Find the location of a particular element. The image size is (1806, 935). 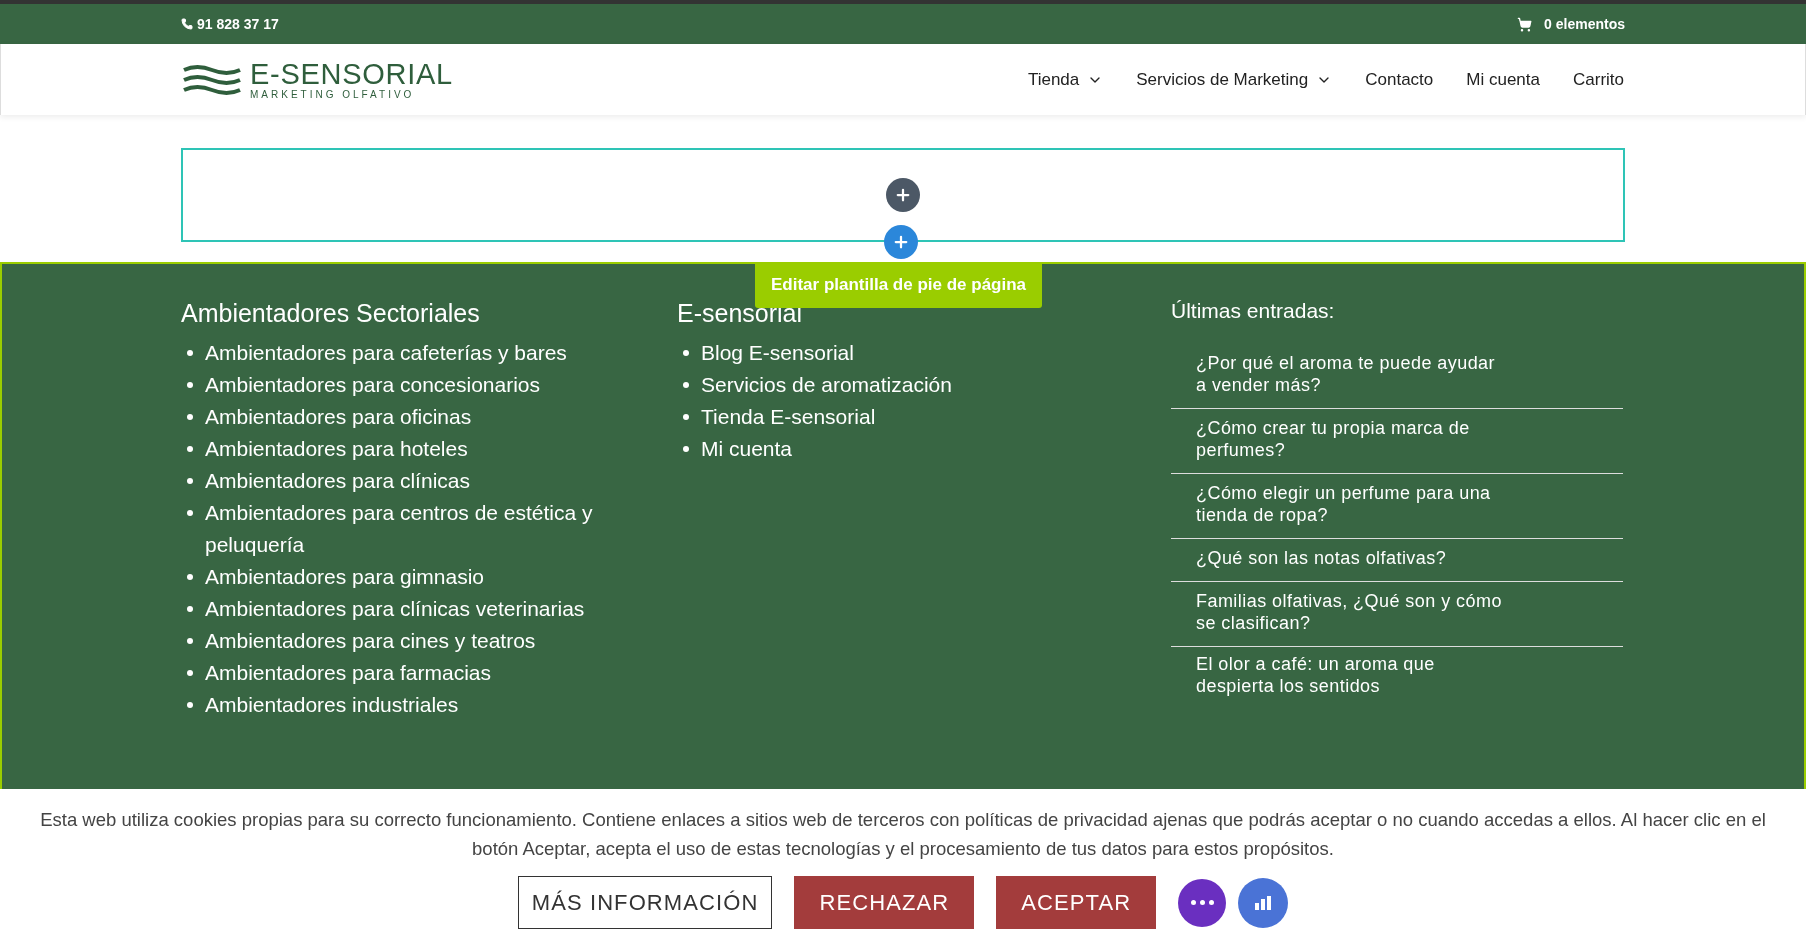

footer-heading: Últimas entradas: is located at coordinates (1253, 311).